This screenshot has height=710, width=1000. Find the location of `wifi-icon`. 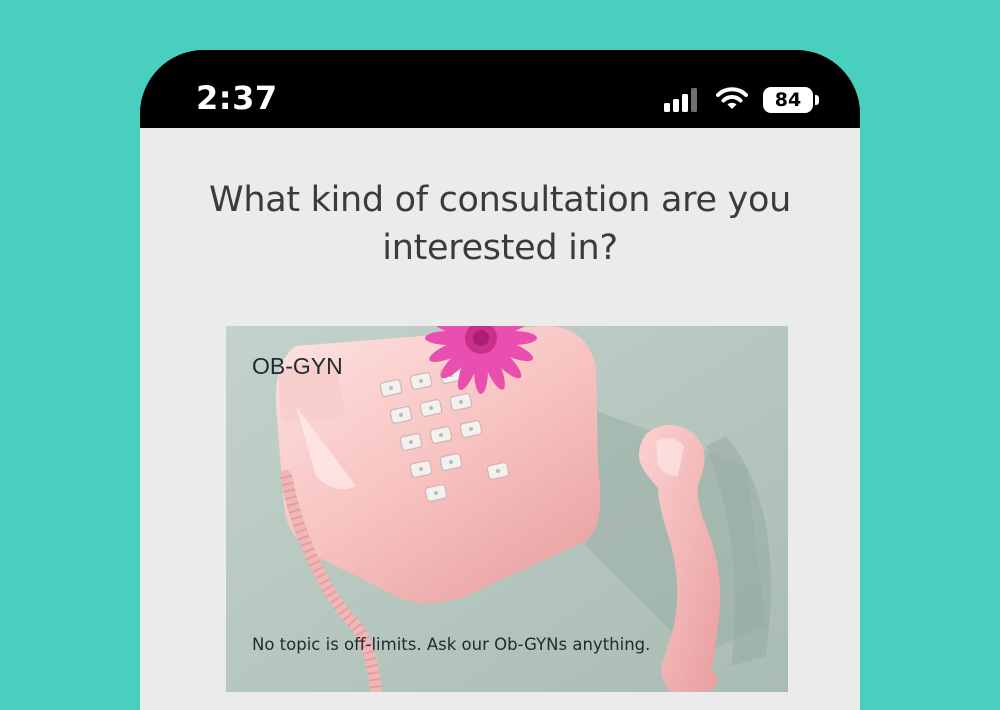

wifi-icon is located at coordinates (732, 98).